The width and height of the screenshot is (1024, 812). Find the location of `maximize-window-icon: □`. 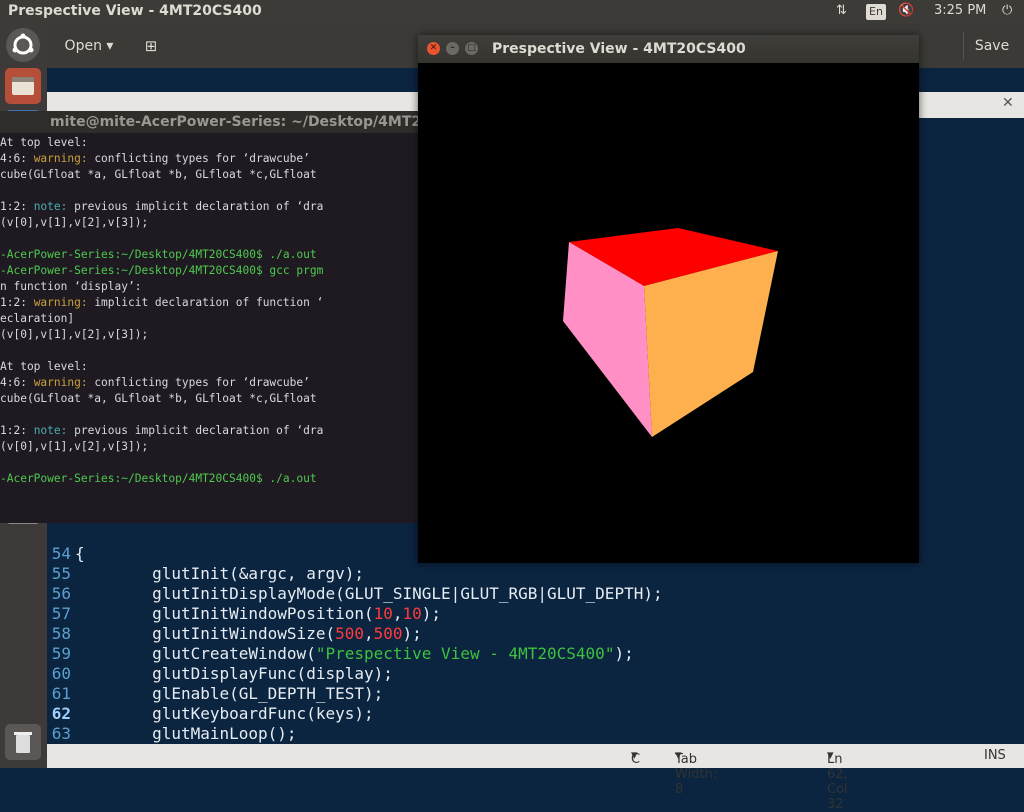

maximize-window-icon: □ is located at coordinates (471, 48).